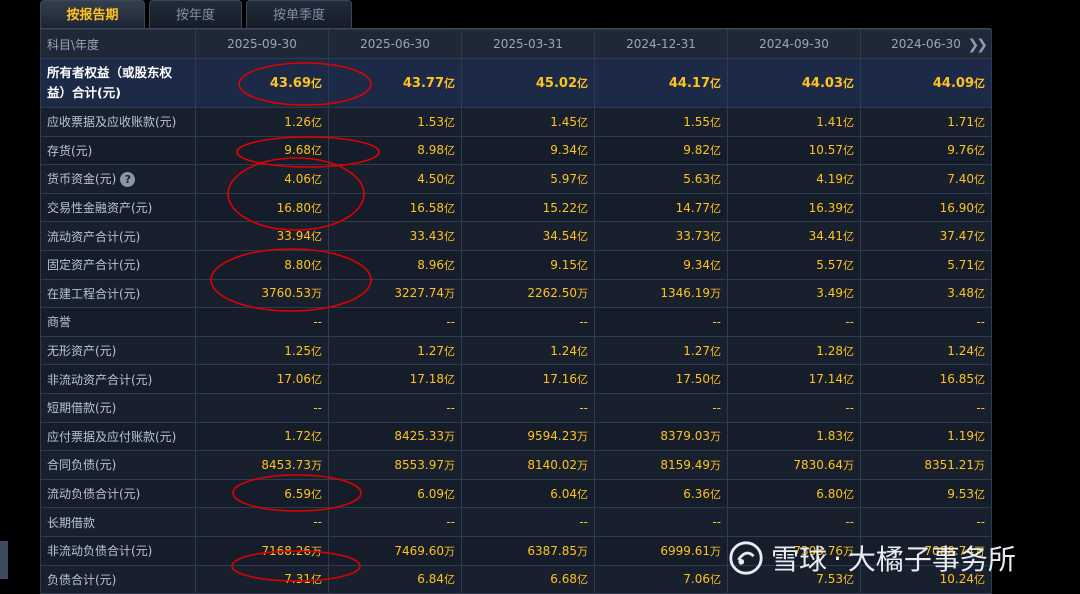  What do you see at coordinates (395, 379) in the screenshot?
I see `cell-value: 17.18亿` at bounding box center [395, 379].